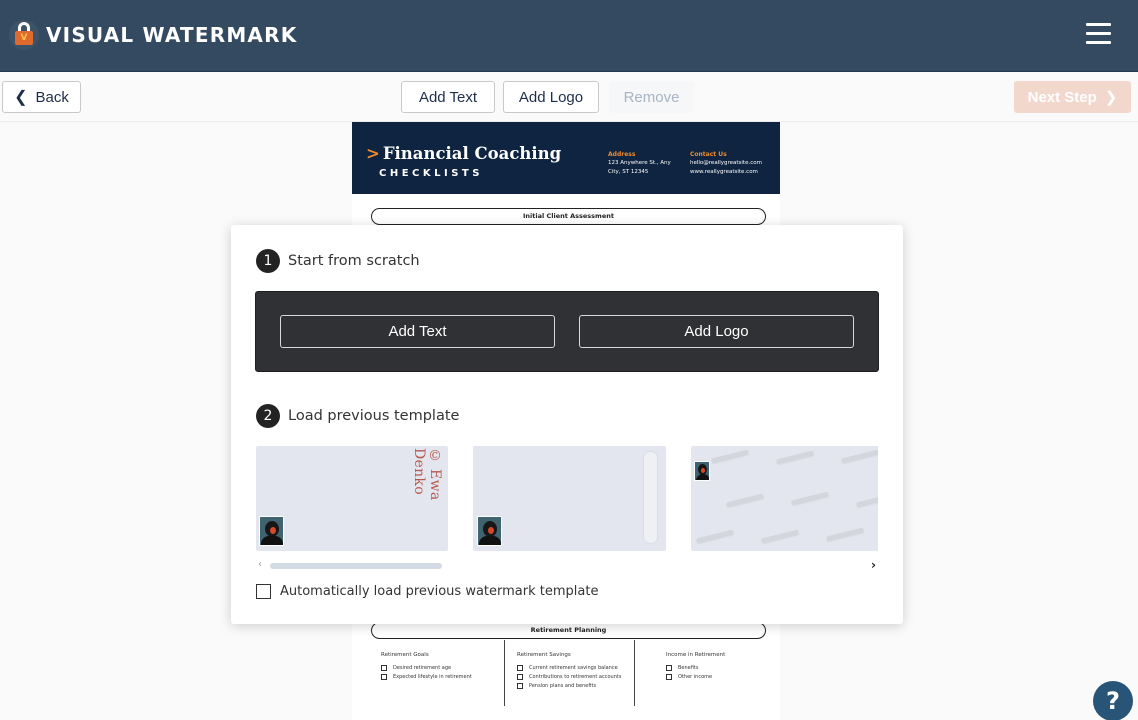  Describe the element at coordinates (268, 261) in the screenshot. I see `step-number-badge: 1` at that location.